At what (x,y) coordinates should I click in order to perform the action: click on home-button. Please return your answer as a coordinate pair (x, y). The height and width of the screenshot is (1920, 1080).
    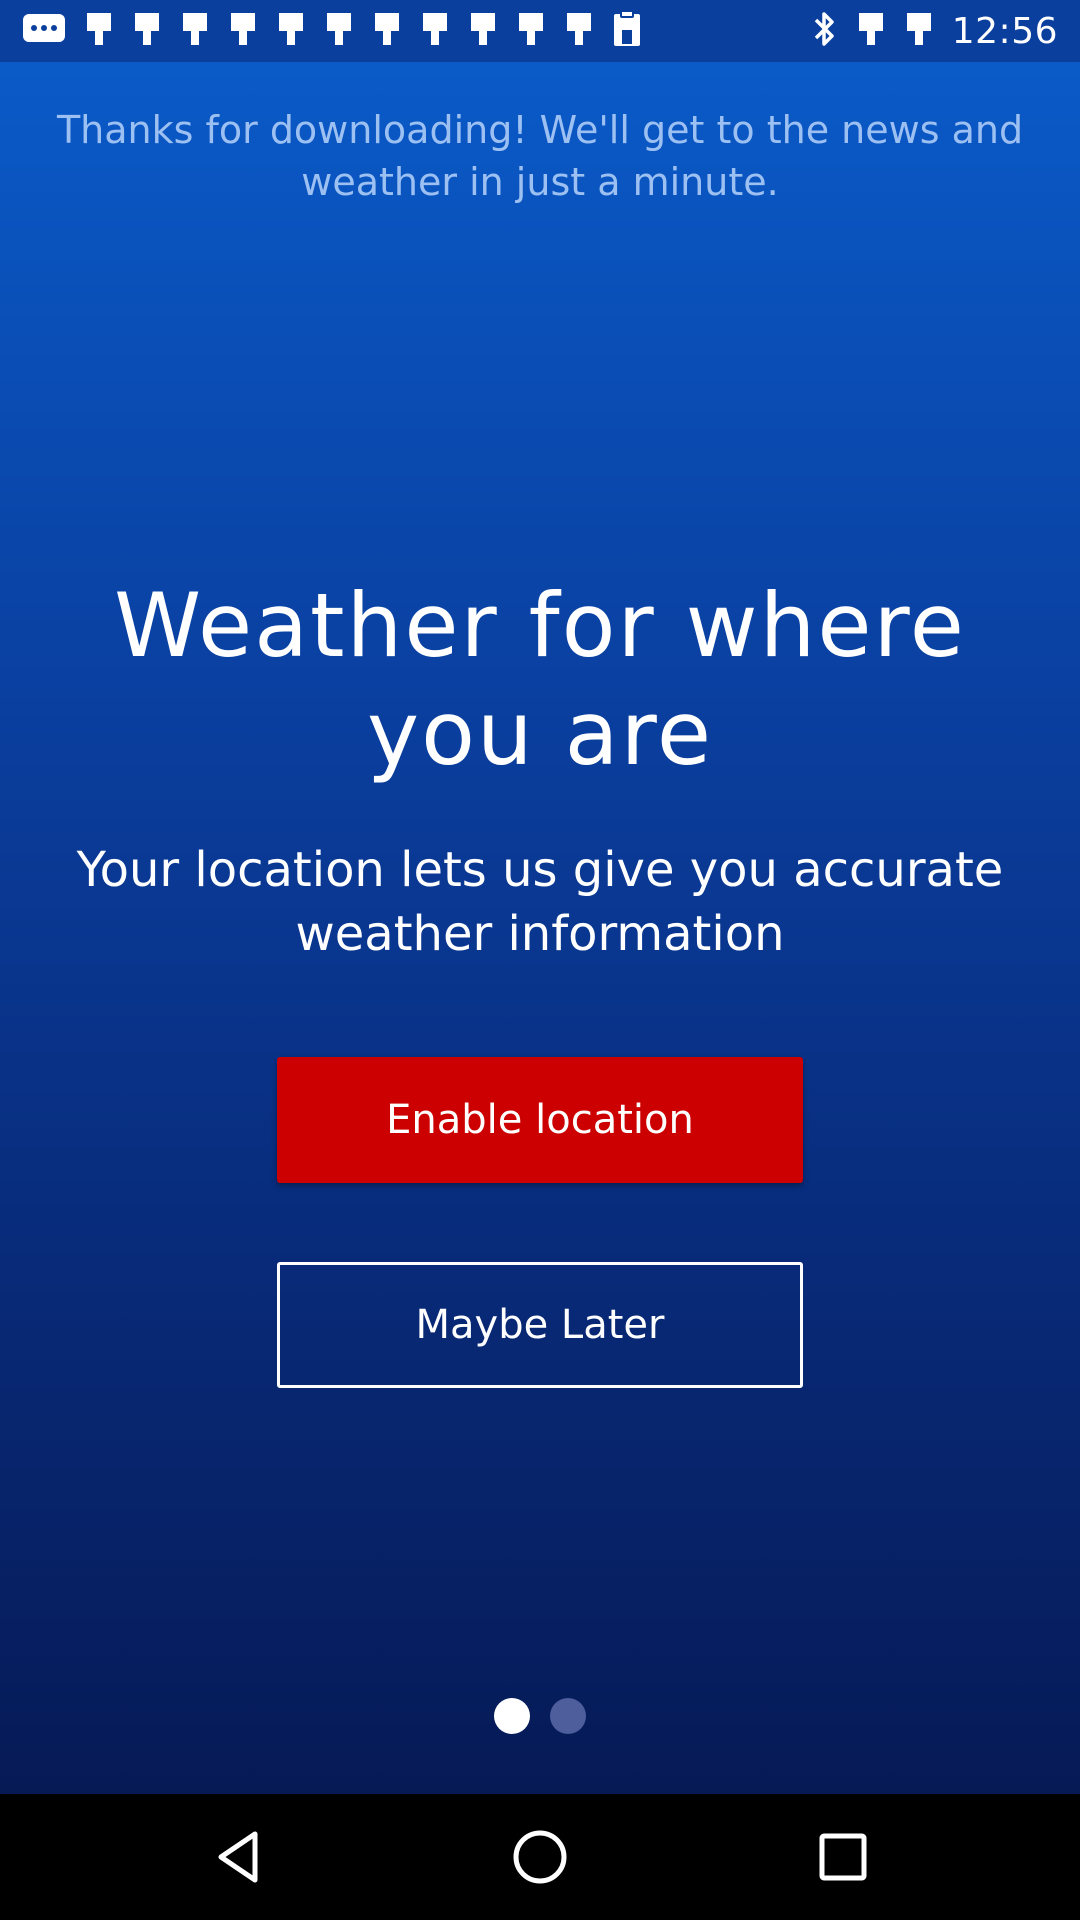
    Looking at the image, I should click on (540, 1857).